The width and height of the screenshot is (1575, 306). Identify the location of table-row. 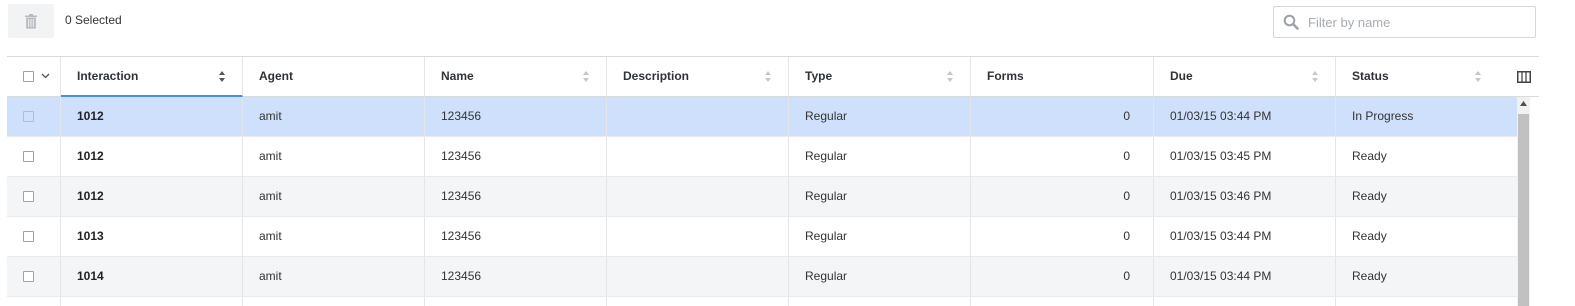
(763, 301).